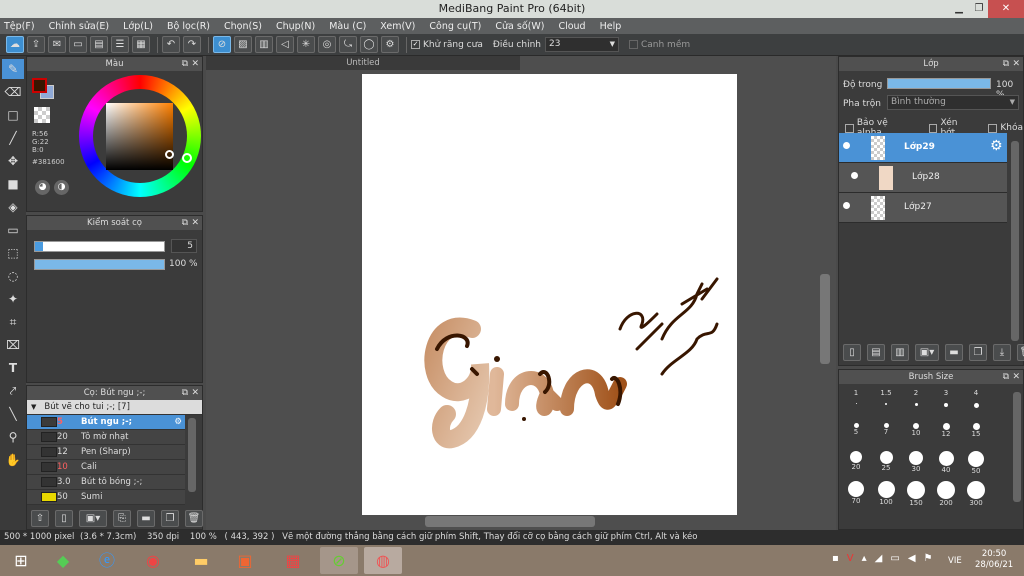  Describe the element at coordinates (900, 352) in the screenshot. I see `new-8bit-layer-icon: ▥` at that location.